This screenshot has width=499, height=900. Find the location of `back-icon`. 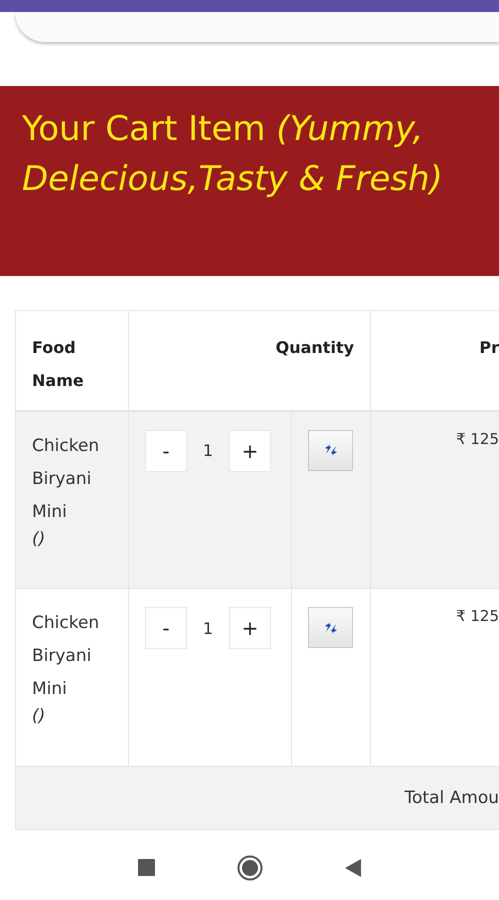

back-icon is located at coordinates (353, 867).